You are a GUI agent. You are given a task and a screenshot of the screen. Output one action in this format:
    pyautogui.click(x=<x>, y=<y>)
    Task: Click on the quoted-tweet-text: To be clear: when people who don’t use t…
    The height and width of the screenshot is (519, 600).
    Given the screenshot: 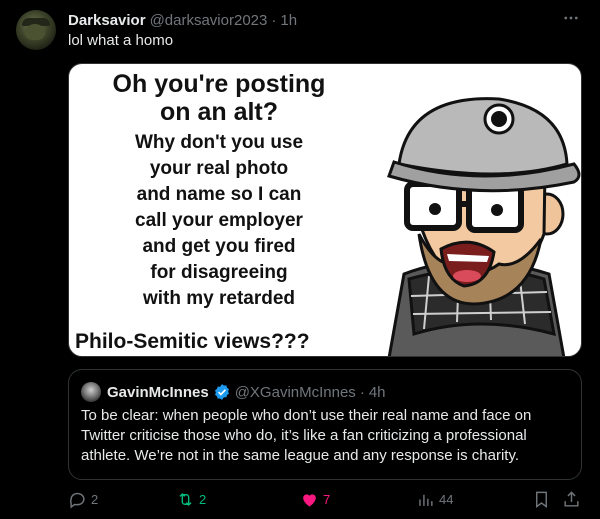 What is the action you would take?
    pyautogui.click(x=306, y=435)
    